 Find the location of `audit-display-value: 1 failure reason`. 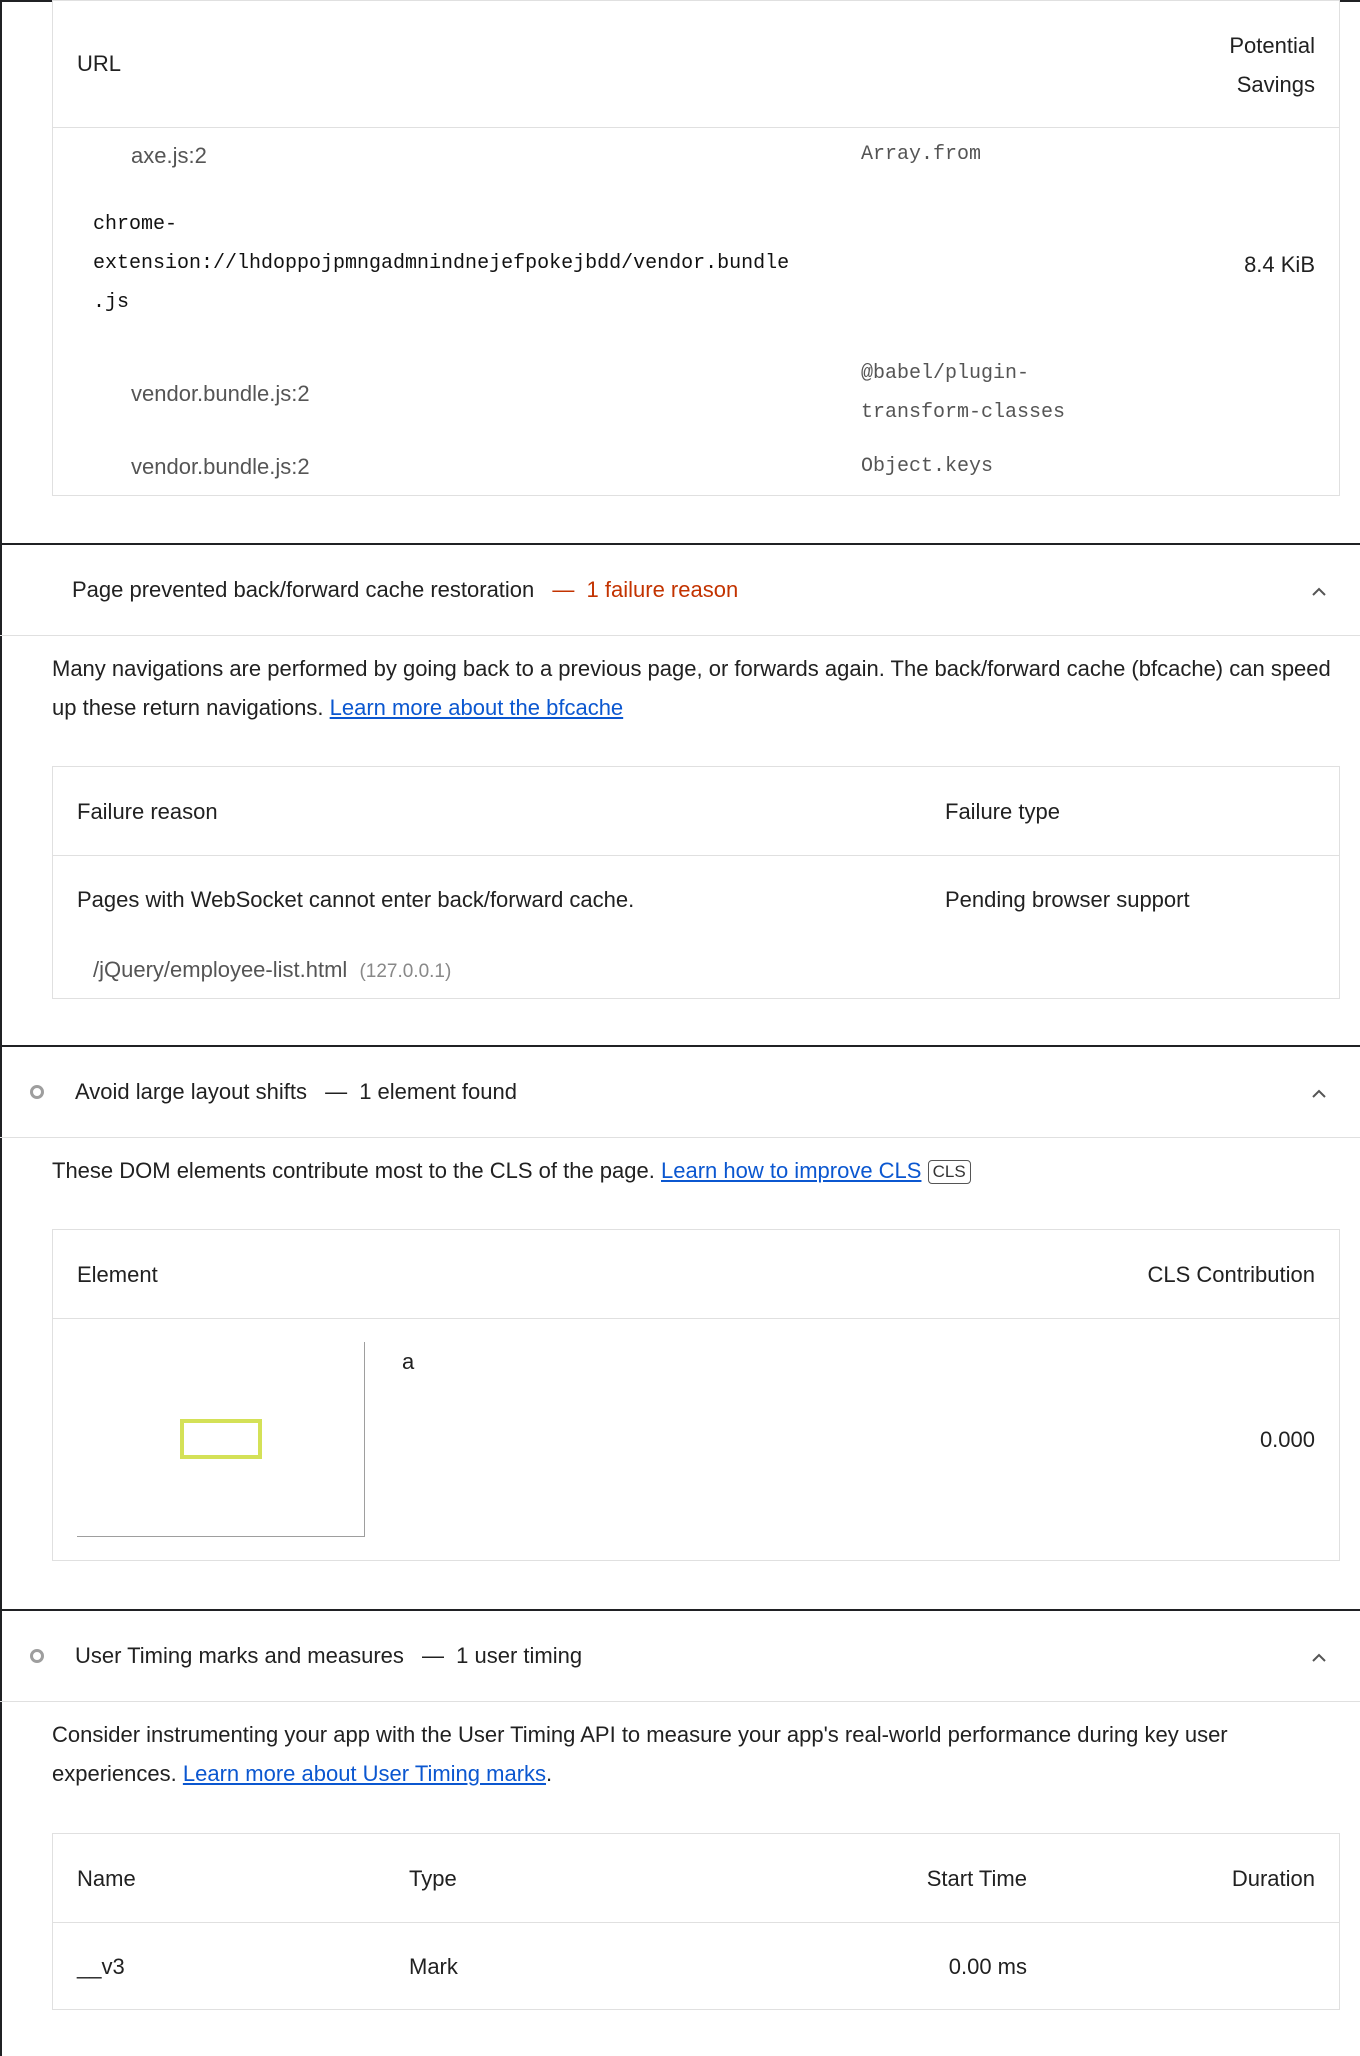

audit-display-value: 1 failure reason is located at coordinates (662, 589).